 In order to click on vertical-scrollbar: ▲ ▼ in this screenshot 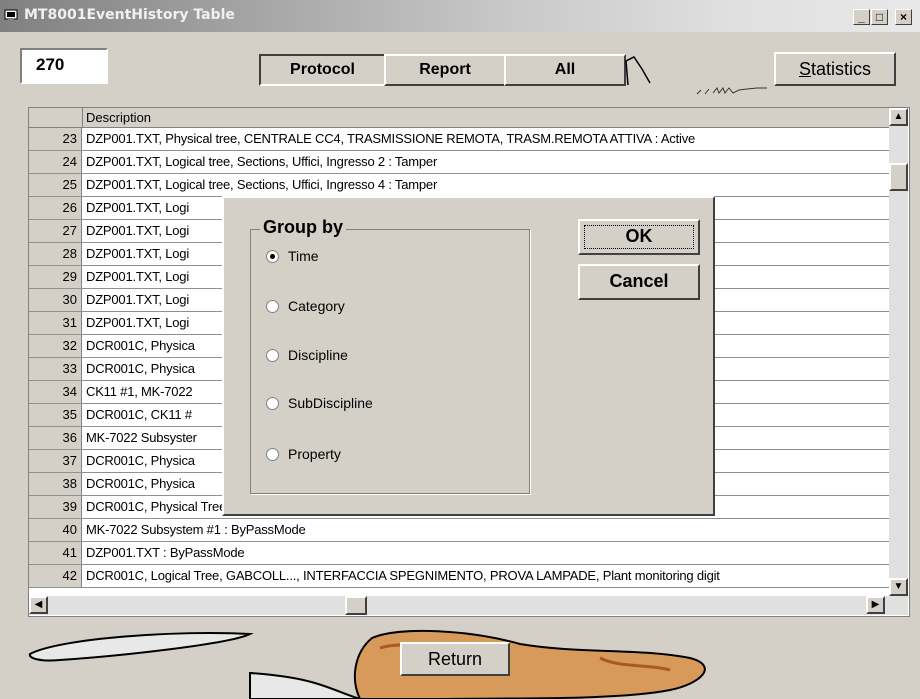, I will do `click(898, 352)`.